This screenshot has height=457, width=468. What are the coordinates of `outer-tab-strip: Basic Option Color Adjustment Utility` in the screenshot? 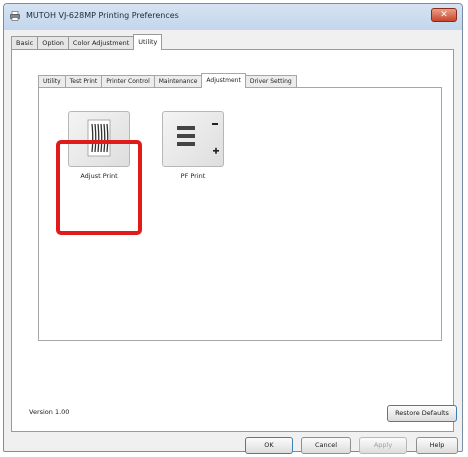 It's located at (87, 42).